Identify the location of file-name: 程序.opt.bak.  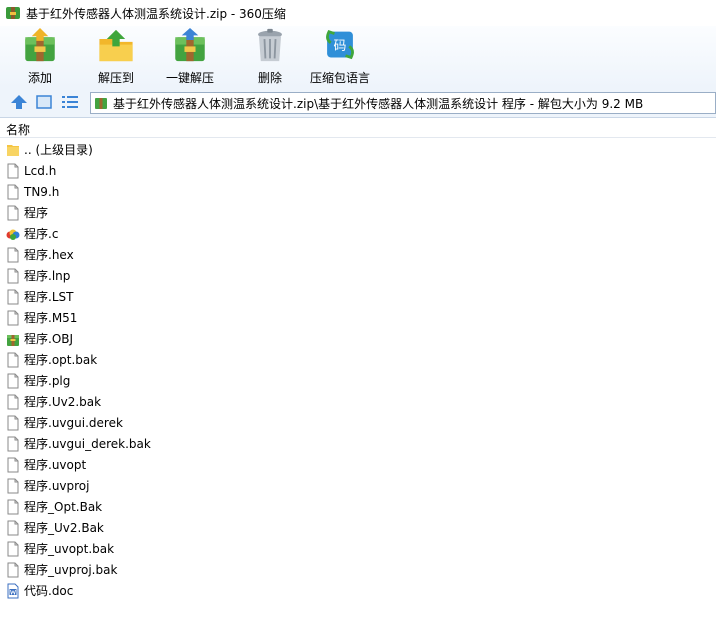
(61, 360).